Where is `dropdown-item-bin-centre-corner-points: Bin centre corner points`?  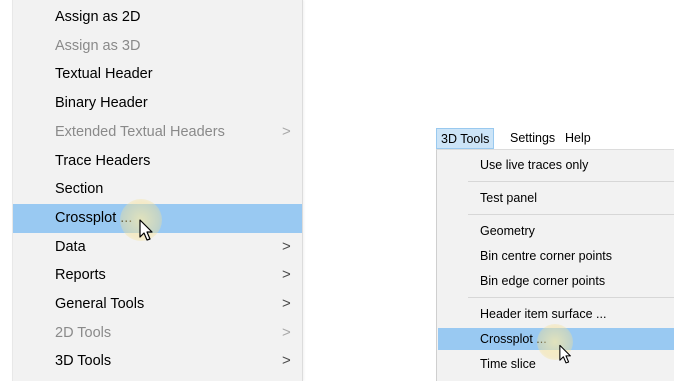
dropdown-item-bin-centre-corner-points: Bin centre corner points is located at coordinates (556, 256).